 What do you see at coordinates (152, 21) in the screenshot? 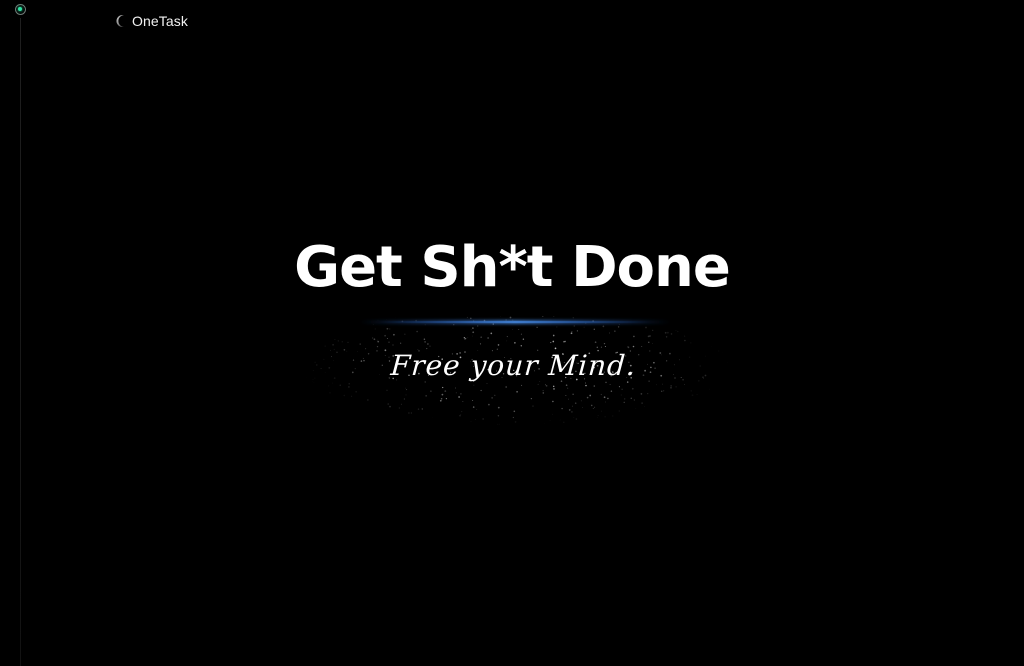
I see `brand-logo-link: OneTask` at bounding box center [152, 21].